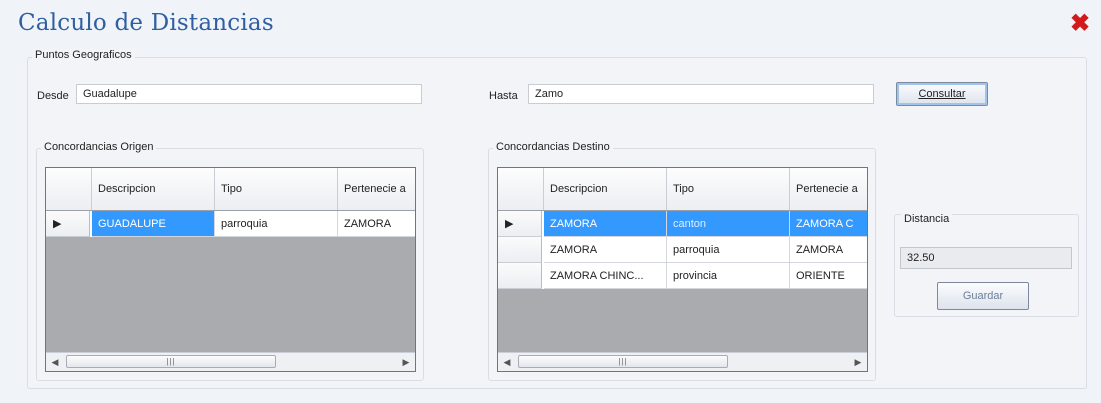 The image size is (1101, 403). What do you see at coordinates (83, 55) in the screenshot?
I see `puntos-geograficos-legend: Puntos Geograficos` at bounding box center [83, 55].